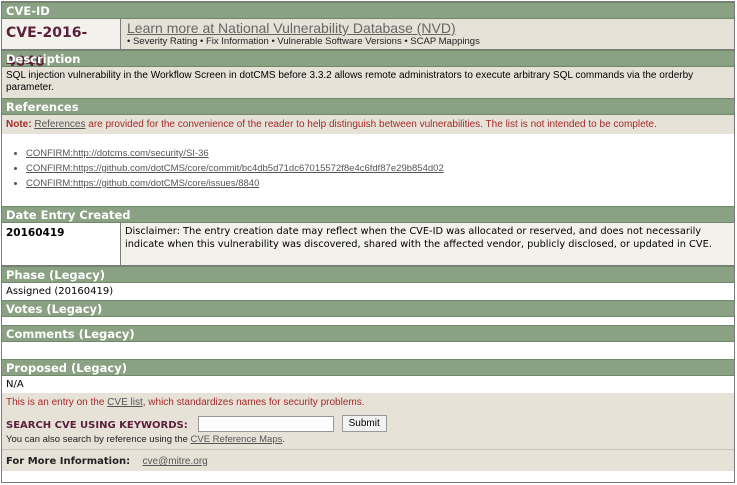  I want to click on submit-button: Submit, so click(364, 424).